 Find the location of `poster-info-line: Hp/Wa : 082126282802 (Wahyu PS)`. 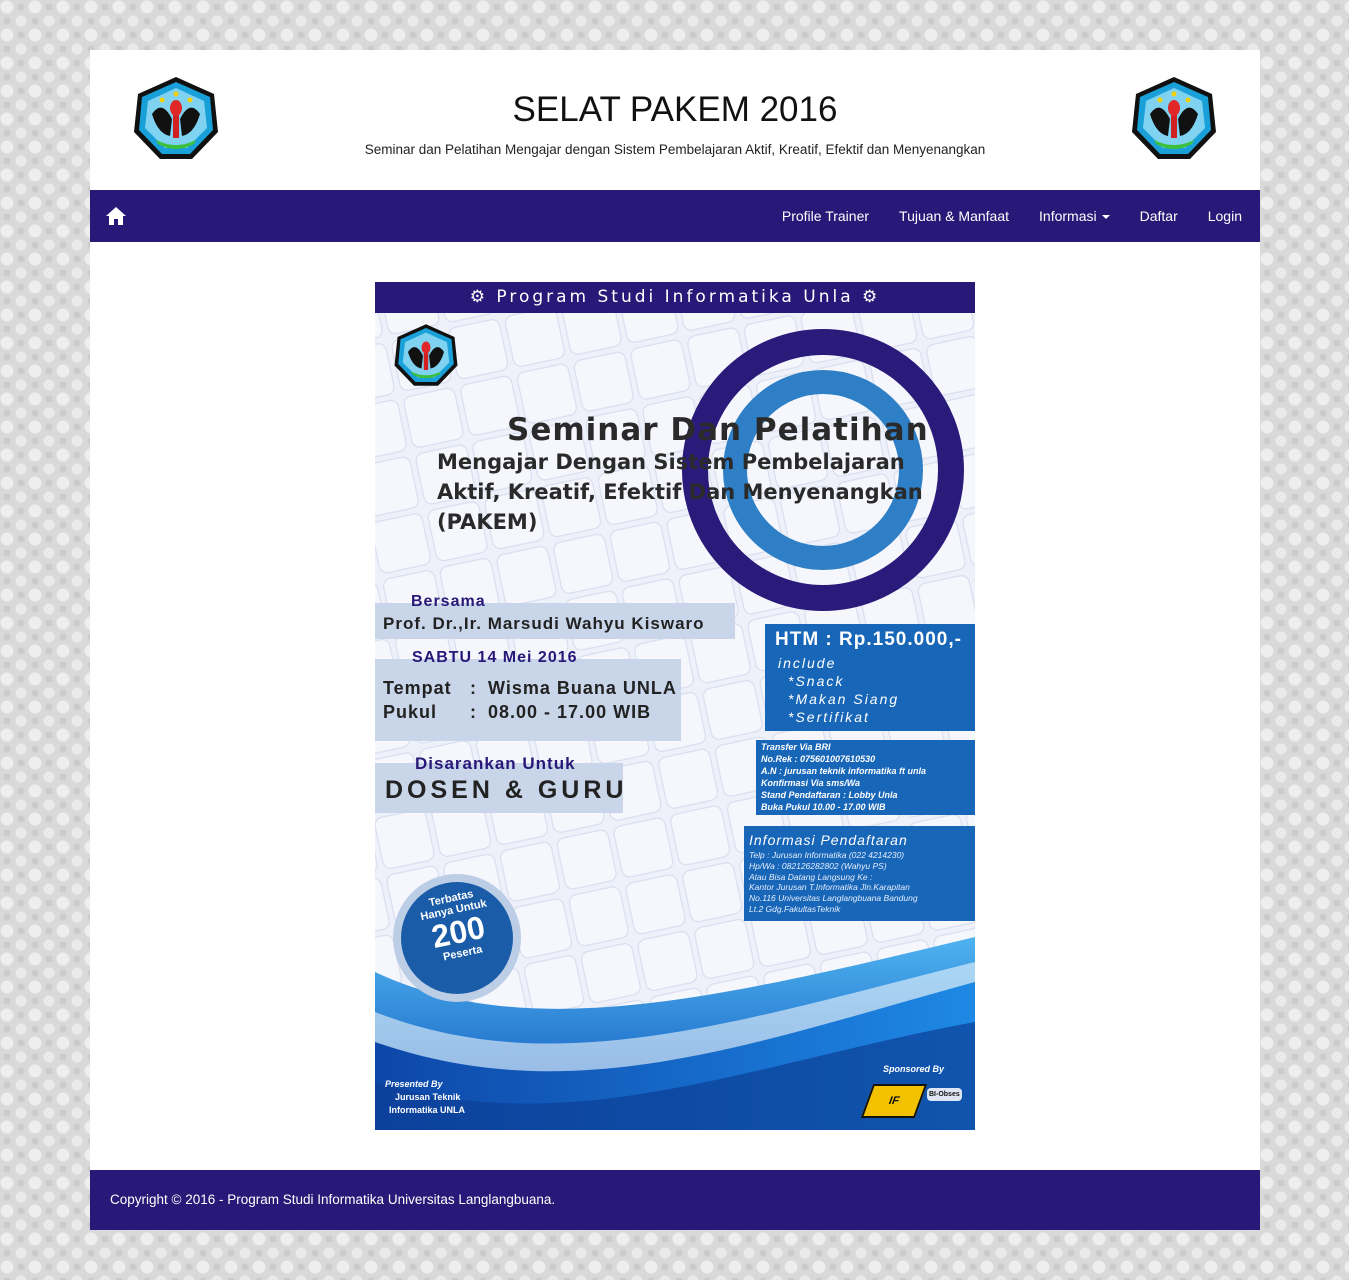

poster-info-line: Hp/Wa : 082126282802 (Wahyu PS) is located at coordinates (818, 865).